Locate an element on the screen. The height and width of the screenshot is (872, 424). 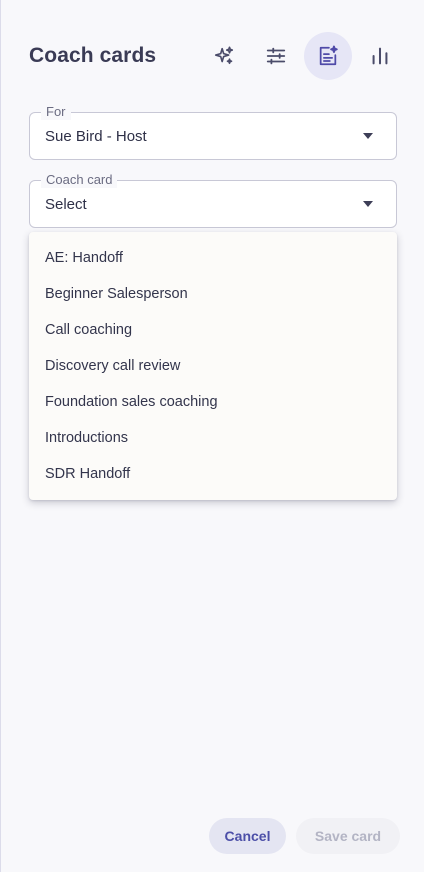
menu-item-foundation-sales-coaching: Foundation sales coaching is located at coordinates (213, 402).